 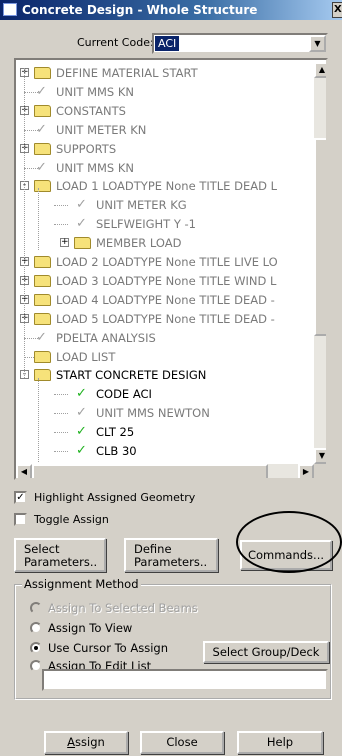 I want to click on select-group-deck-label: Select Group/Deck, so click(x=266, y=652).